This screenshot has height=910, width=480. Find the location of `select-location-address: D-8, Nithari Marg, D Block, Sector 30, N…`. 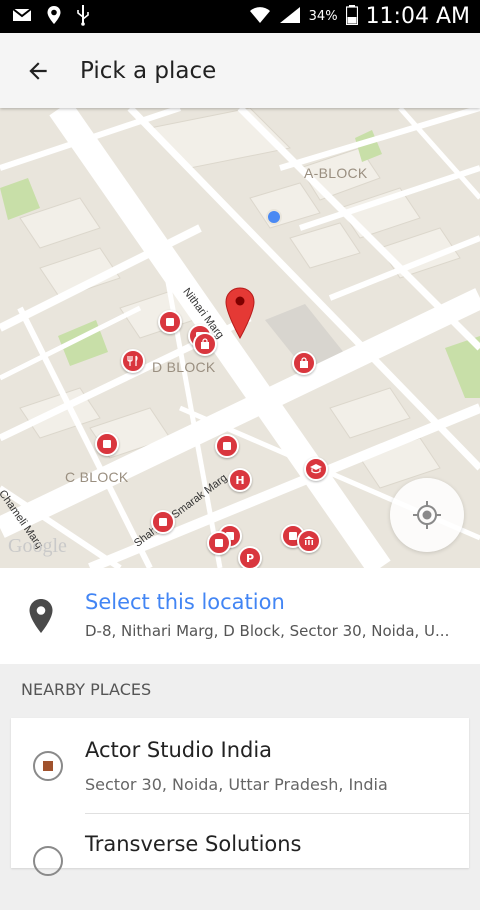

select-location-address: D-8, Nithari Marg, D Block, Sector 30, N… is located at coordinates (267, 631).